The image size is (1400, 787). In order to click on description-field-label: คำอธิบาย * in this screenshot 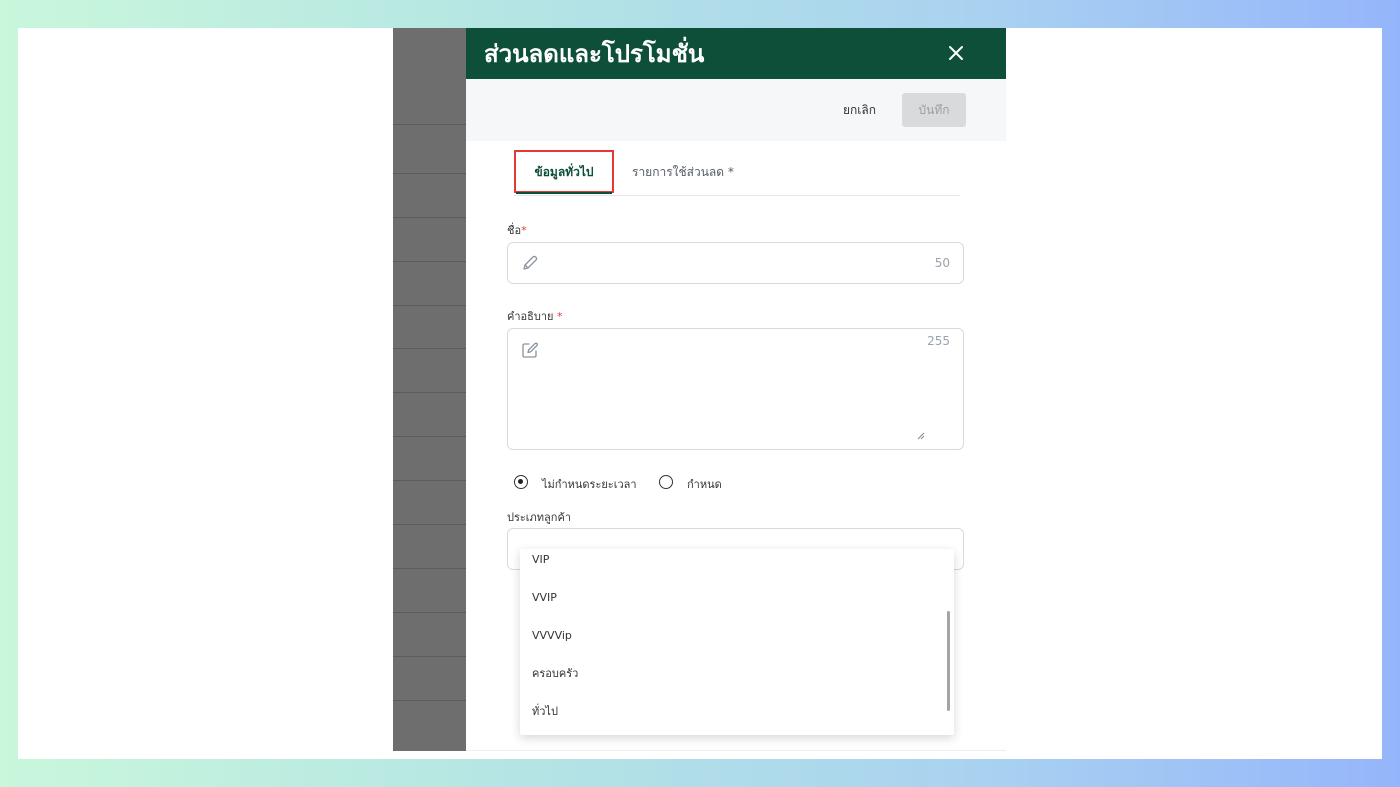, I will do `click(534, 316)`.